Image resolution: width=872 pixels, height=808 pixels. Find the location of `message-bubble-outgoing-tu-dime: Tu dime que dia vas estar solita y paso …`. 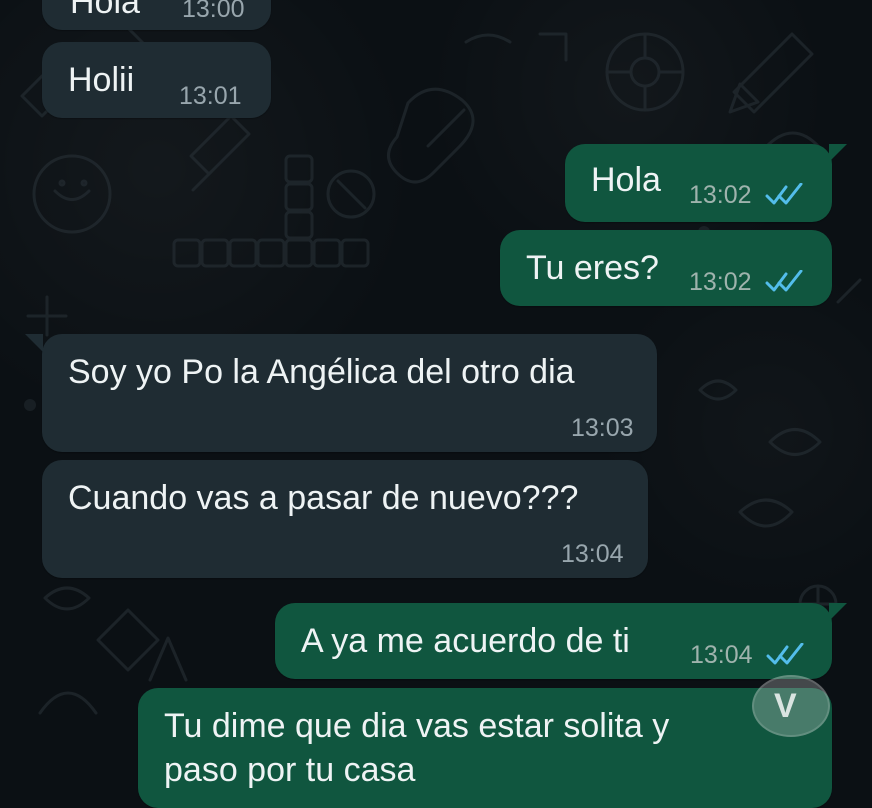

message-bubble-outgoing-tu-dime: Tu dime que dia vas estar solita y paso … is located at coordinates (485, 748).